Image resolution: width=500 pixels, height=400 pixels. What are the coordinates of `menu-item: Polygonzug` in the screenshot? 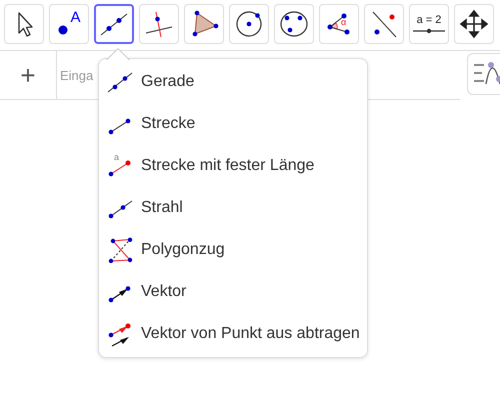 It's located at (233, 250).